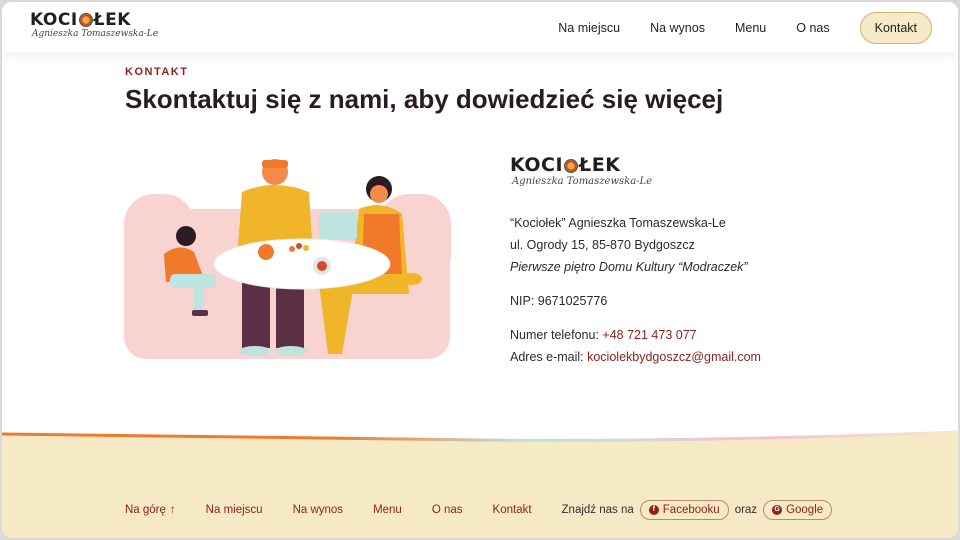 Image resolution: width=960 pixels, height=540 pixels. What do you see at coordinates (480, 436) in the screenshot?
I see `footer-wave-divider` at bounding box center [480, 436].